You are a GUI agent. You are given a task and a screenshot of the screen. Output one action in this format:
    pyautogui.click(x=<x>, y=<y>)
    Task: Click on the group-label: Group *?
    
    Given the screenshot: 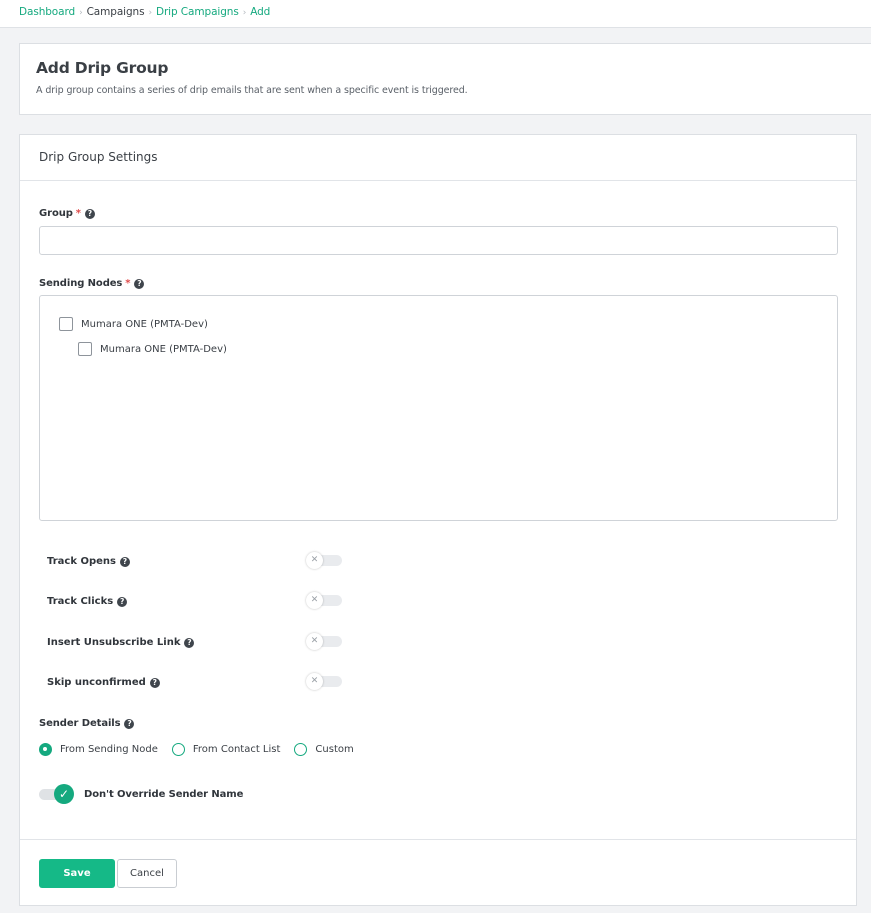 What is the action you would take?
    pyautogui.click(x=67, y=213)
    